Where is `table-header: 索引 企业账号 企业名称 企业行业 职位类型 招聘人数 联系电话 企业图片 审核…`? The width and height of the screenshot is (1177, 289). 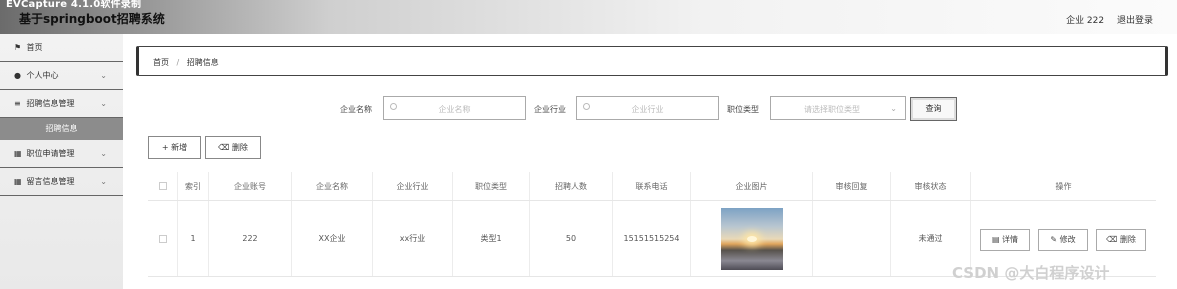 table-header: 索引 企业账号 企业名称 企业行业 职位类型 招聘人数 联系电话 企业图片 审核… is located at coordinates (652, 186).